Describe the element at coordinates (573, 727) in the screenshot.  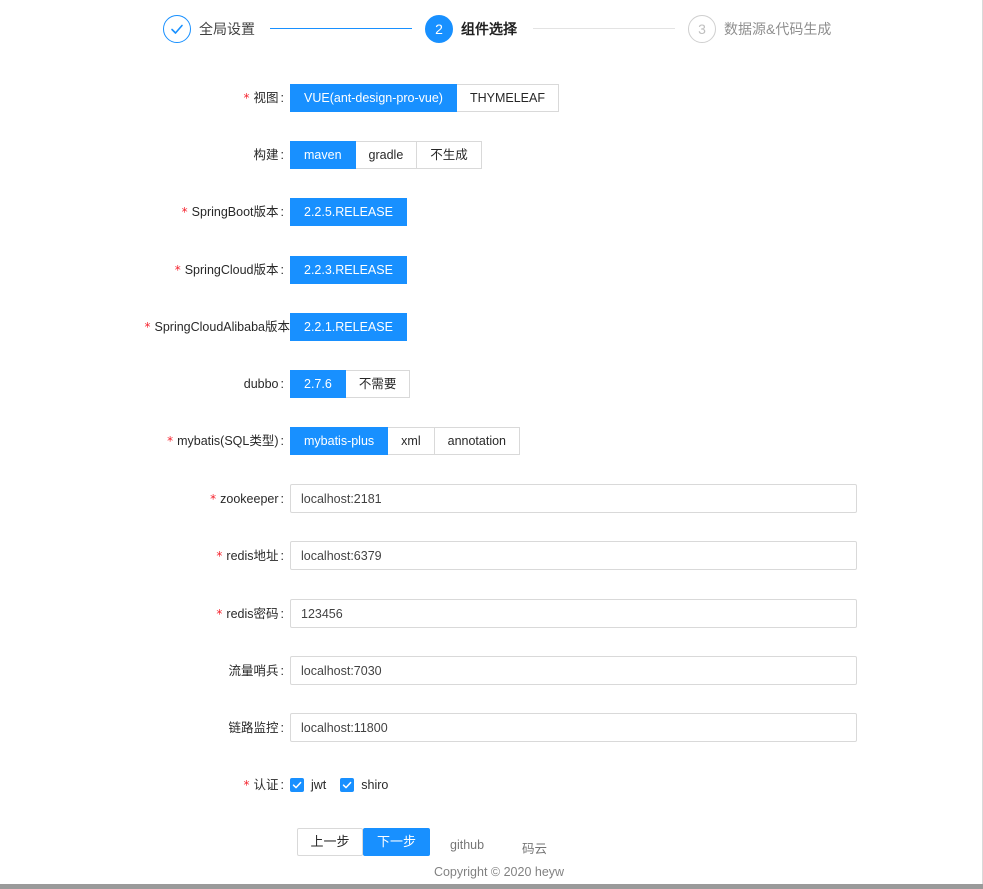
I see `tracing-input` at that location.